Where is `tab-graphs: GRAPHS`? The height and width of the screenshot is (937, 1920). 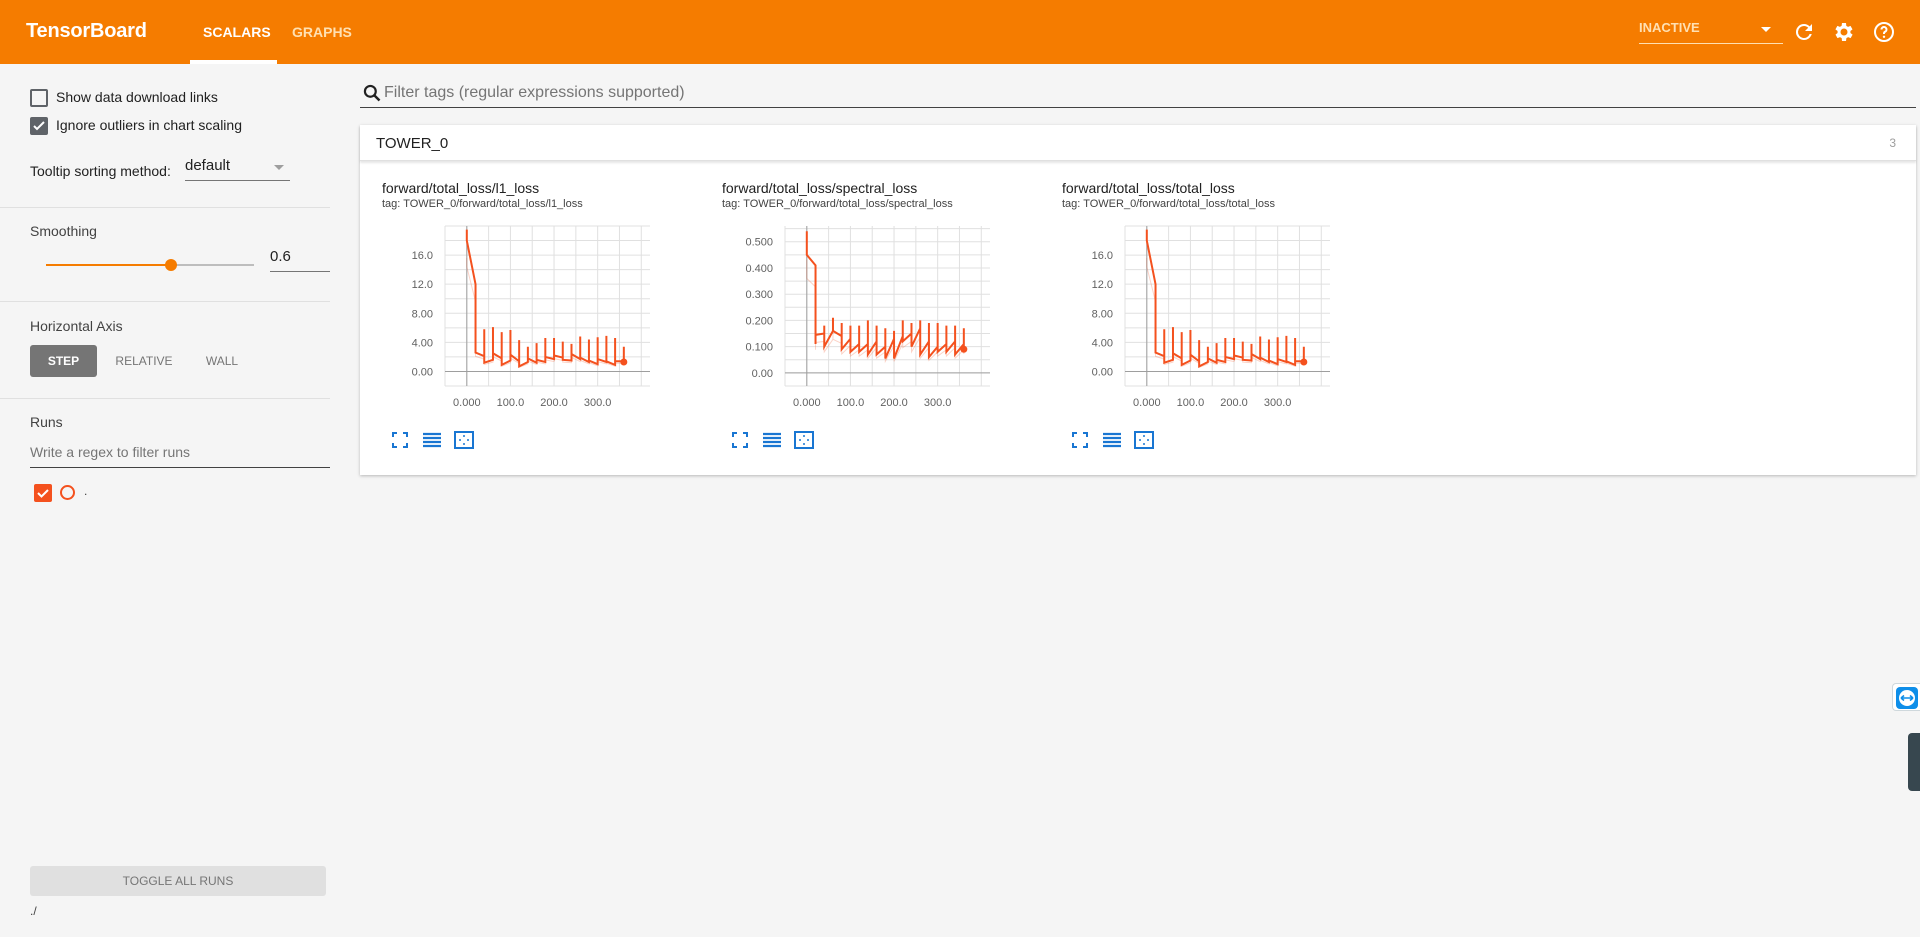
tab-graphs: GRAPHS is located at coordinates (322, 32).